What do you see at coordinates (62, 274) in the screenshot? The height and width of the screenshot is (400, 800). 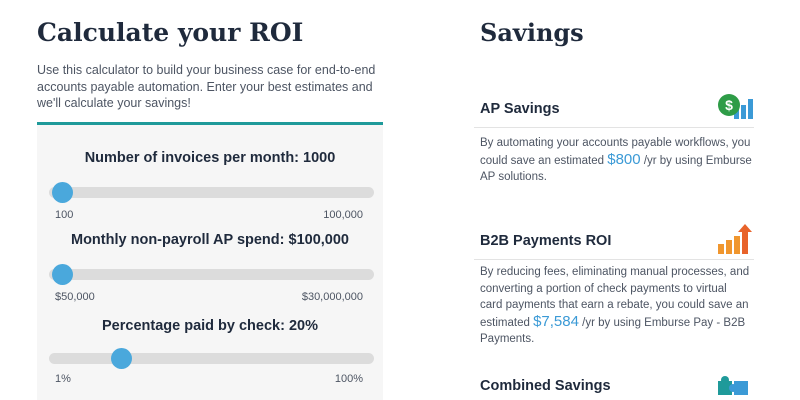 I see `ap-spend-slider-thumb` at bounding box center [62, 274].